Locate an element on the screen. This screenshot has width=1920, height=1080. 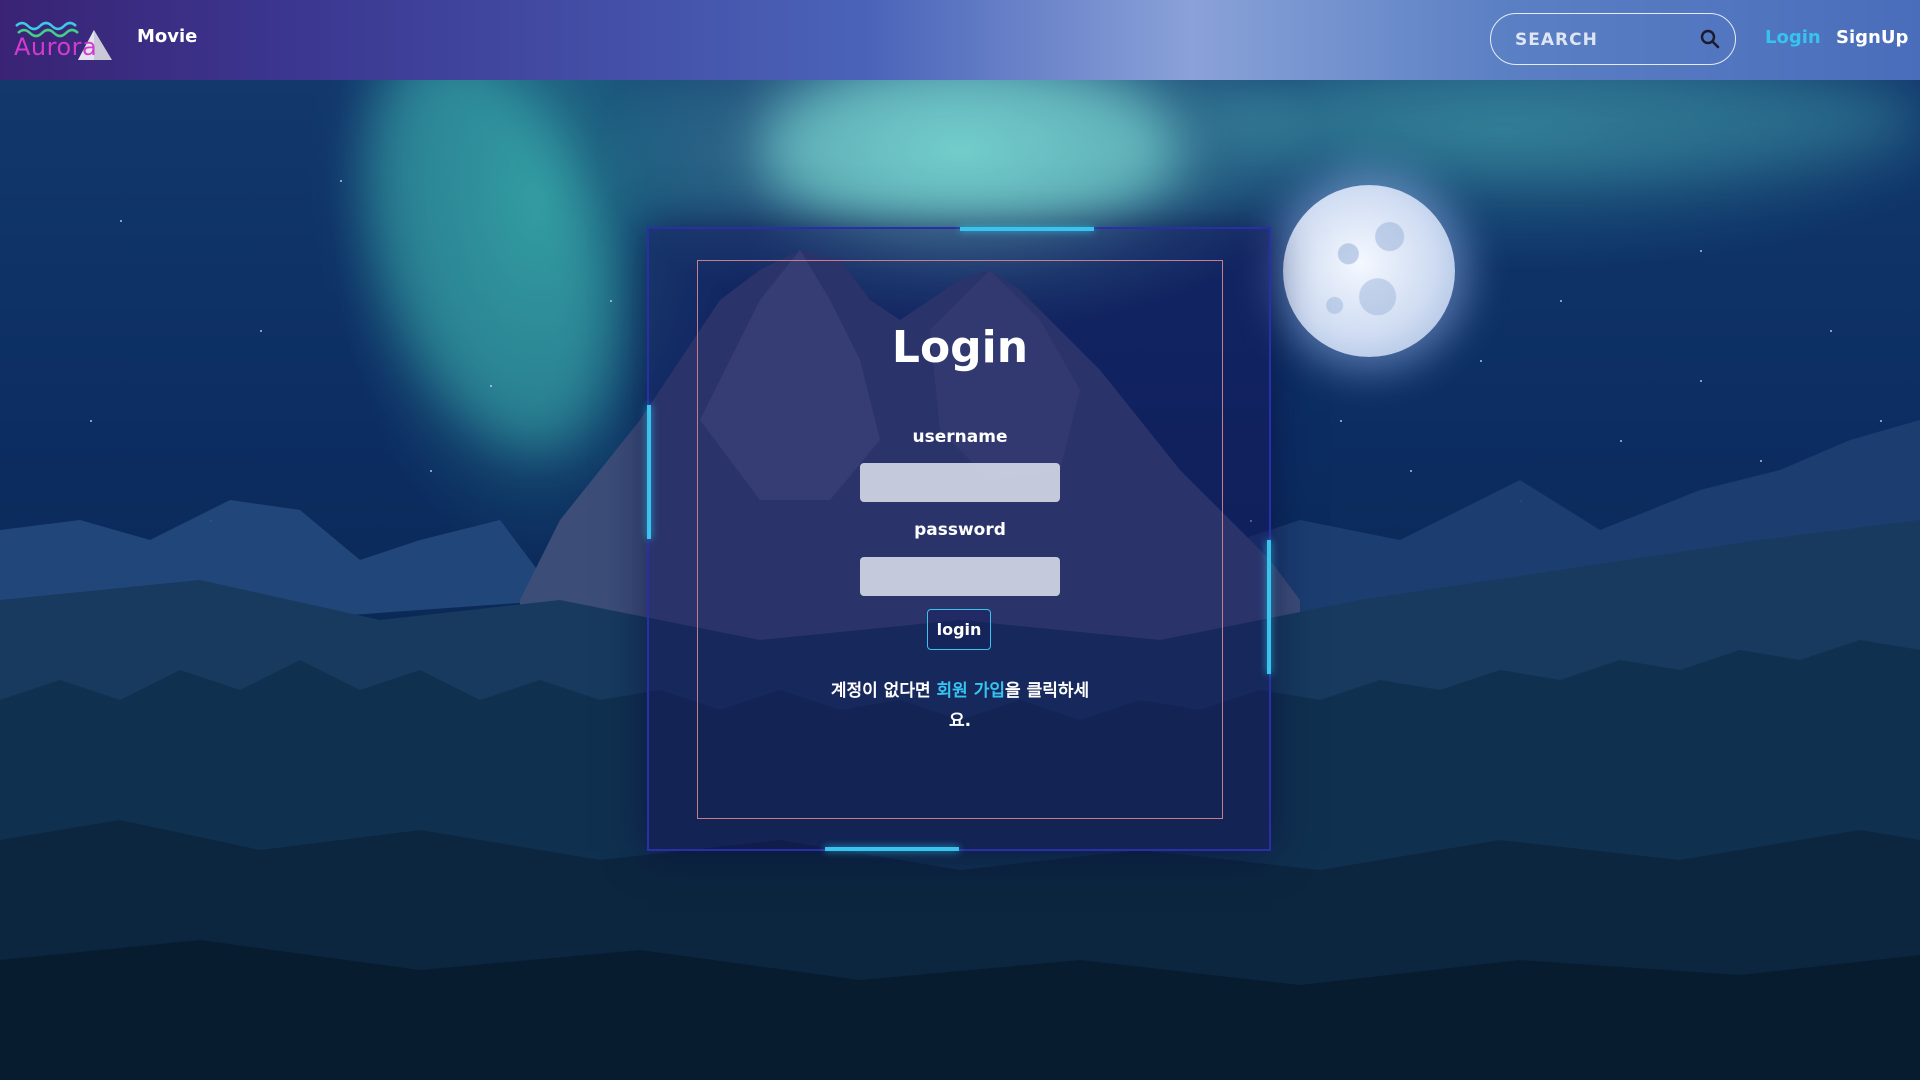
signup-link: 회원 가입 is located at coordinates (971, 691).